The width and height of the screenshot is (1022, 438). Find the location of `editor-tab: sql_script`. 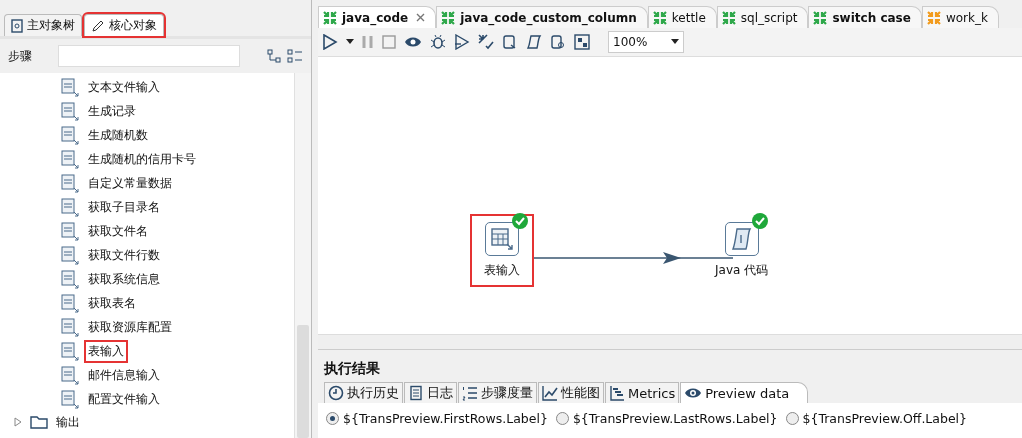

editor-tab: sql_script is located at coordinates (762, 17).